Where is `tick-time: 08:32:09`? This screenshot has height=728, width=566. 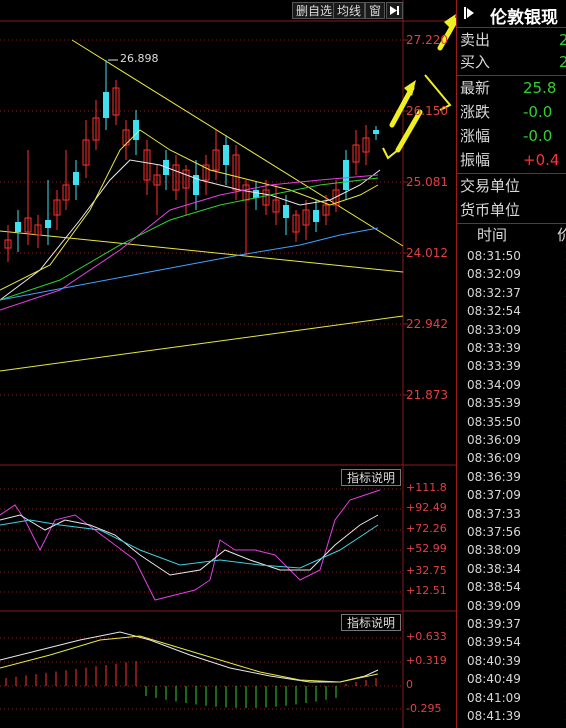
tick-time: 08:32:09 is located at coordinates (494, 274).